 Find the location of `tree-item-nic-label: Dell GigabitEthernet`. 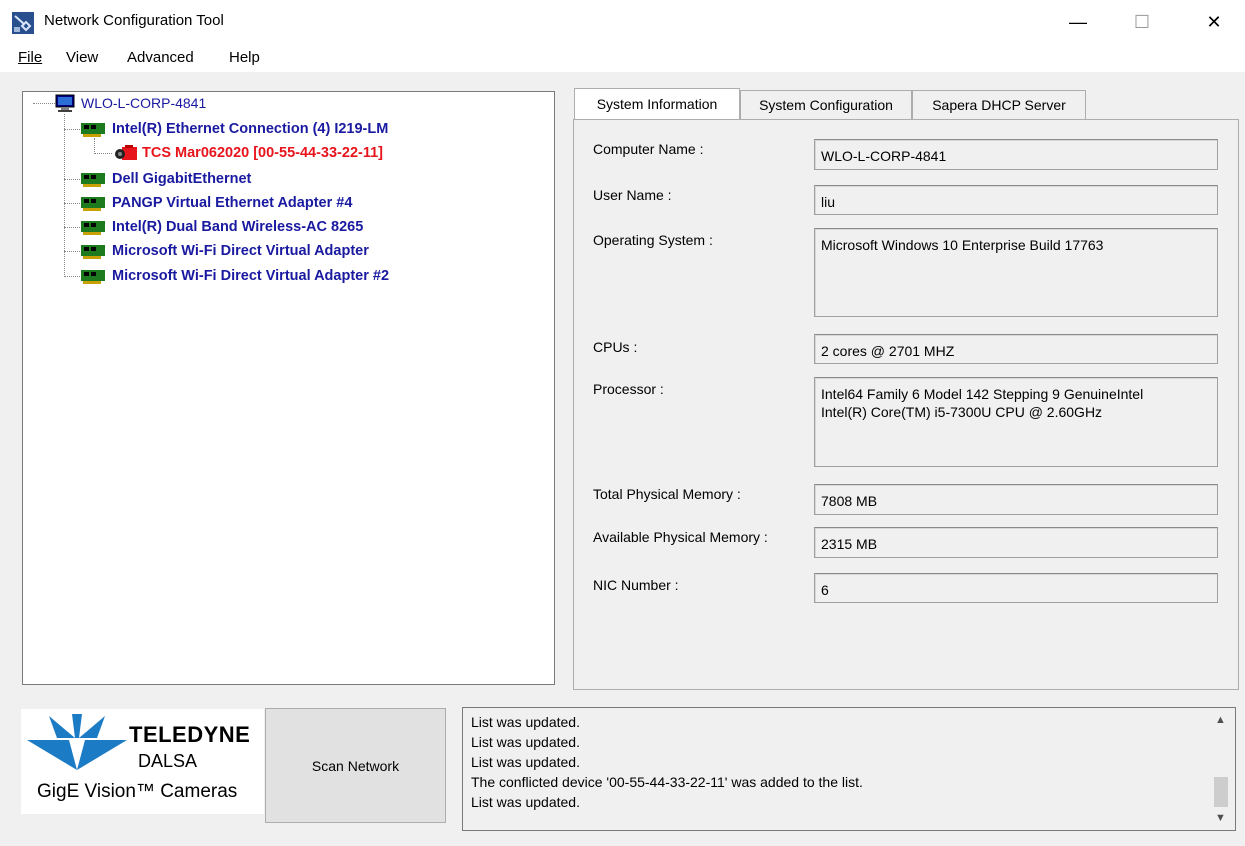

tree-item-nic-label: Dell GigabitEthernet is located at coordinates (182, 179).